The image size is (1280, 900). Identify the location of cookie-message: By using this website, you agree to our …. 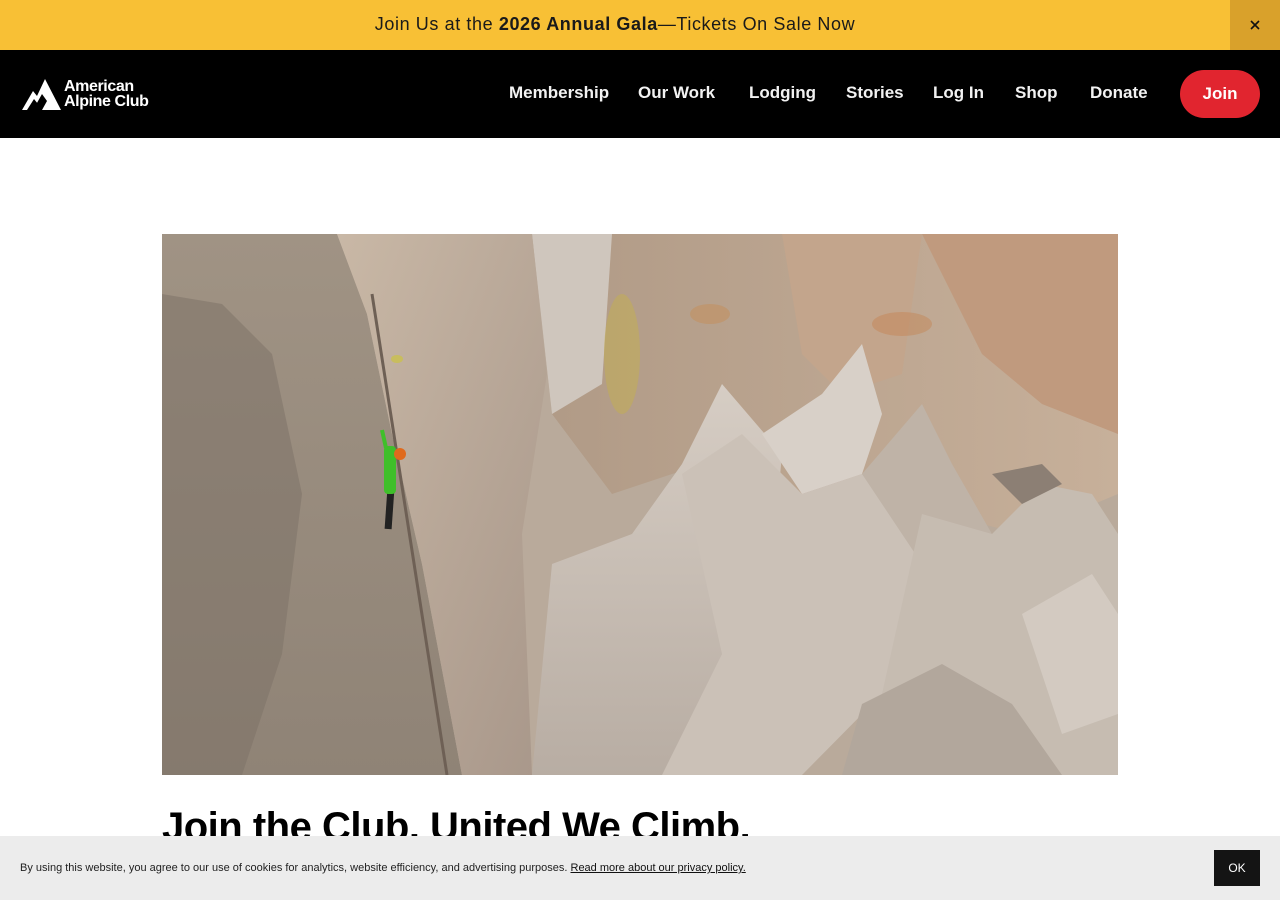
(383, 868).